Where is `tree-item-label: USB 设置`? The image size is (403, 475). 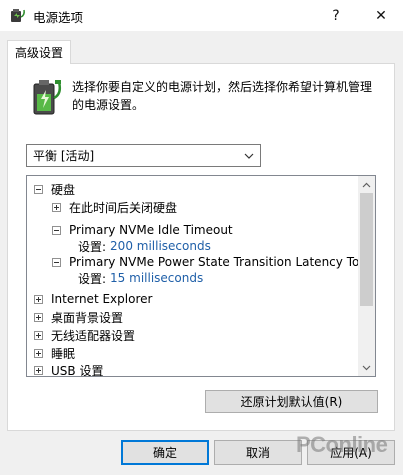
tree-item-label: USB 设置 is located at coordinates (77, 370).